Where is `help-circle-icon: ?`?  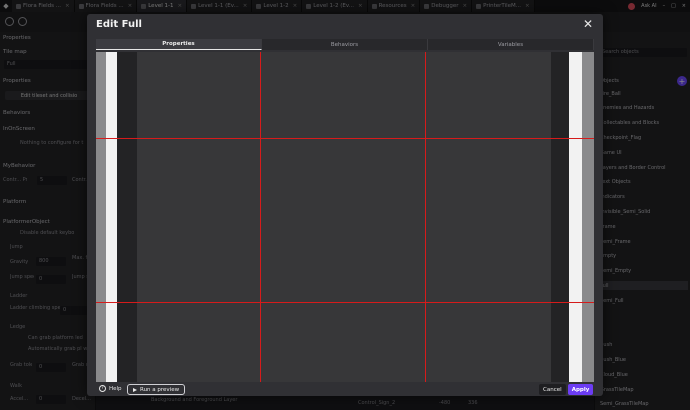 help-circle-icon: ? is located at coordinates (102, 388).